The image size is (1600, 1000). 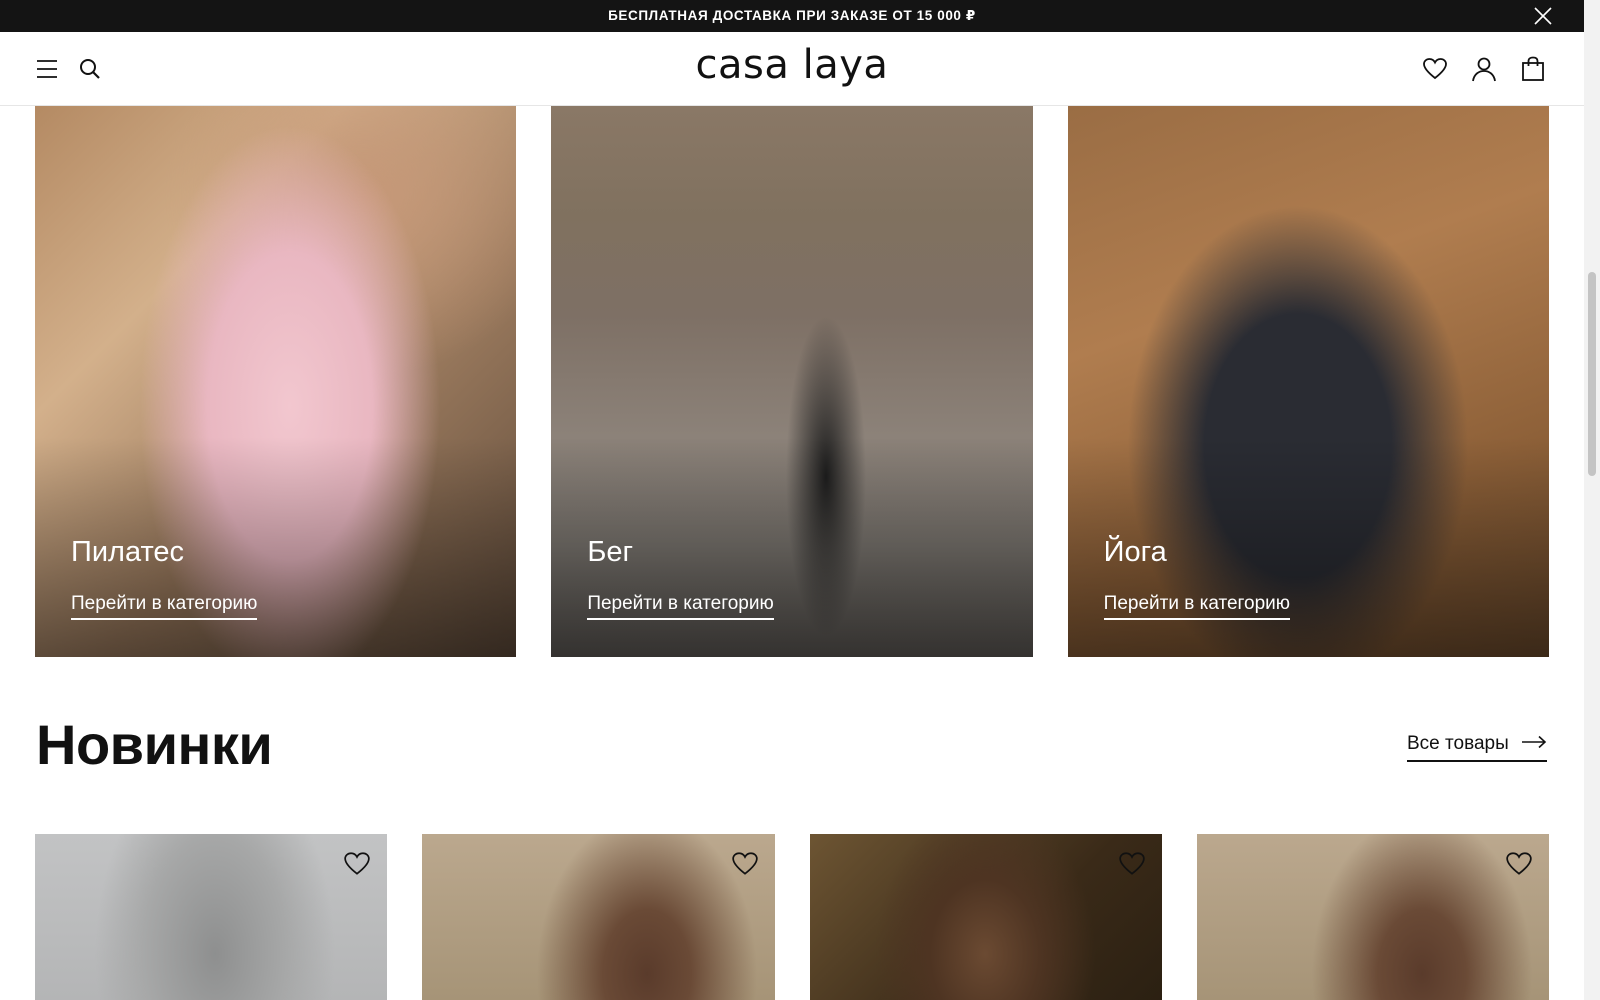 What do you see at coordinates (1592, 374) in the screenshot?
I see `scrollbar-thumb` at bounding box center [1592, 374].